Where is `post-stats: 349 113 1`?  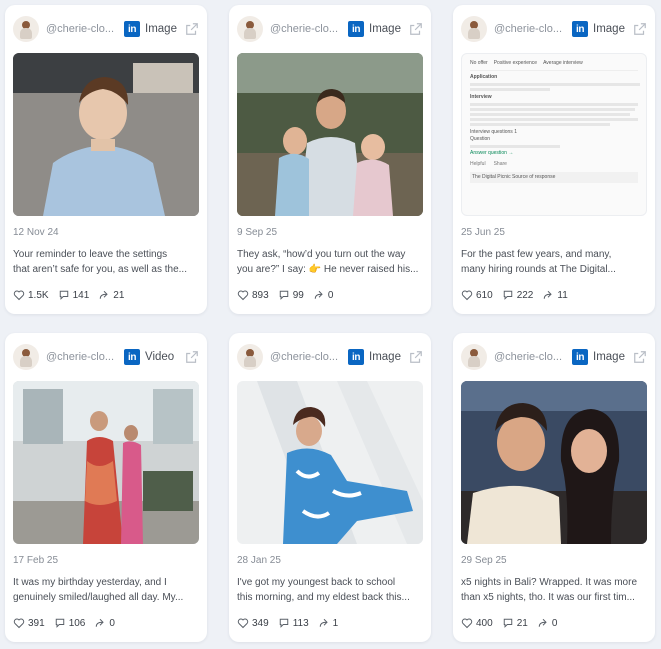
post-stats: 349 113 1 is located at coordinates (292, 623).